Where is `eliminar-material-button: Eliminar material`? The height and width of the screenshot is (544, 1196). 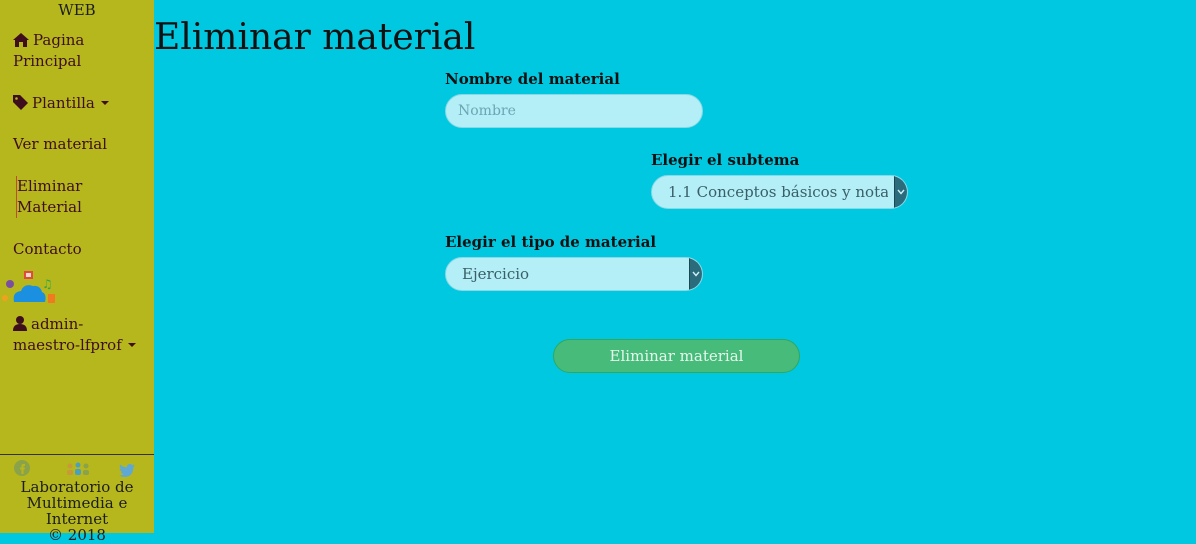
eliminar-material-button: Eliminar material is located at coordinates (676, 356).